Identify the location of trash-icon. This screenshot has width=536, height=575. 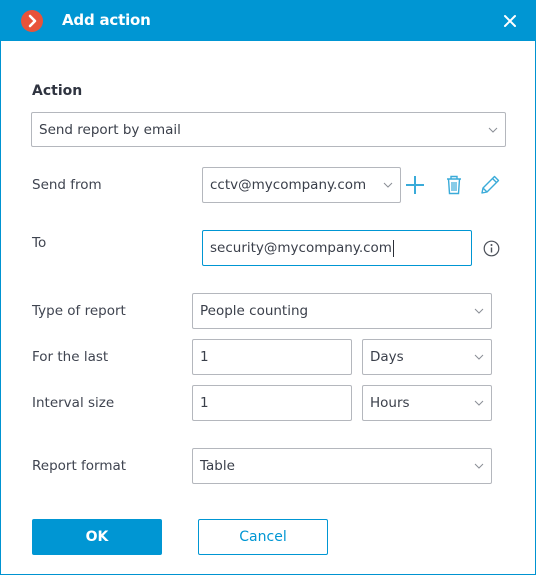
(454, 185).